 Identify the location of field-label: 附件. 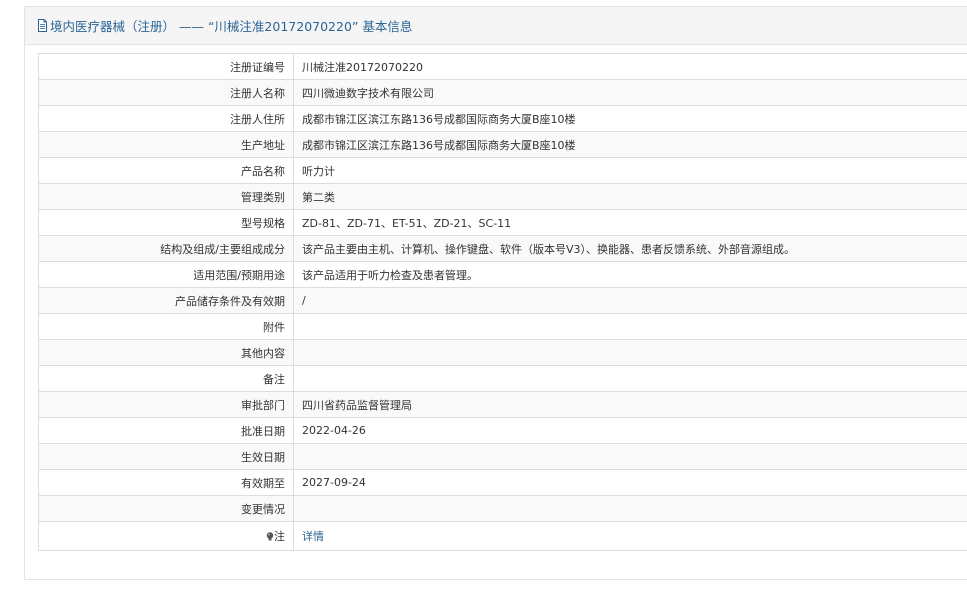
(166, 326).